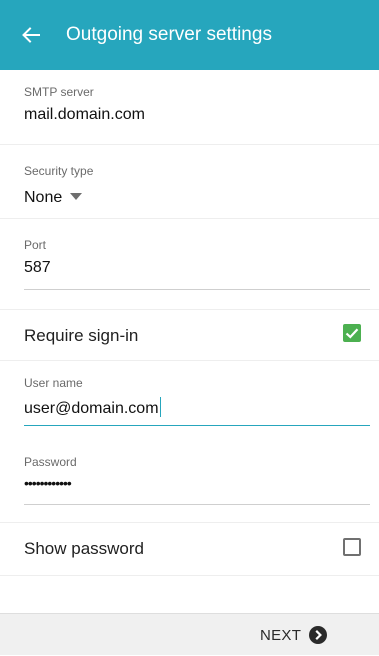 The height and width of the screenshot is (656, 379). What do you see at coordinates (189, 575) in the screenshot?
I see `divider` at bounding box center [189, 575].